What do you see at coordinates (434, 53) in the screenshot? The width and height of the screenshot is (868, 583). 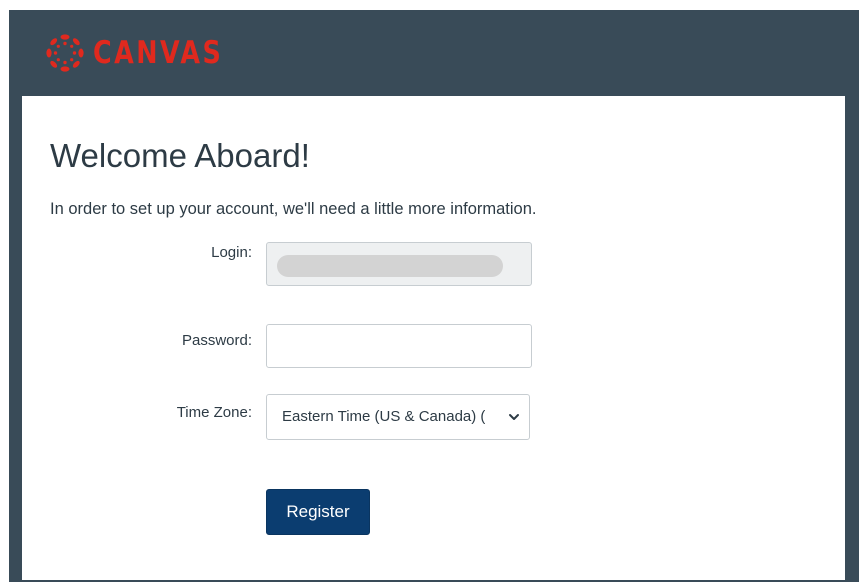 I see `header-bar: CANVAS` at bounding box center [434, 53].